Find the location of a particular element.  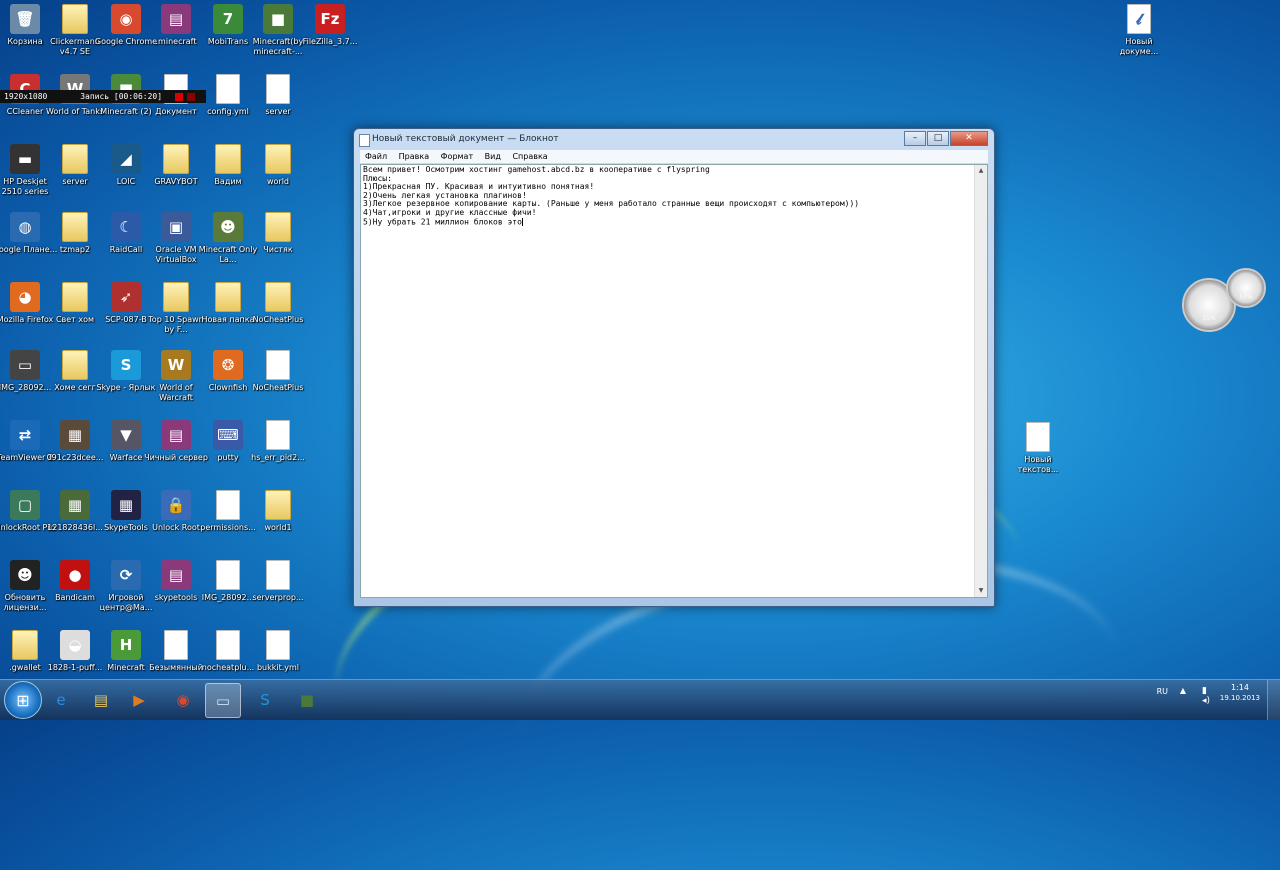

menu-help: Справка is located at coordinates (529, 156).